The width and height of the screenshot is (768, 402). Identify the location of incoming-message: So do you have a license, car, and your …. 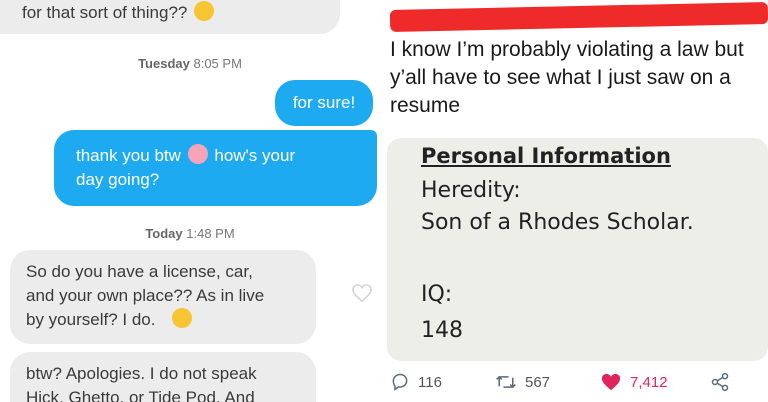
(163, 297).